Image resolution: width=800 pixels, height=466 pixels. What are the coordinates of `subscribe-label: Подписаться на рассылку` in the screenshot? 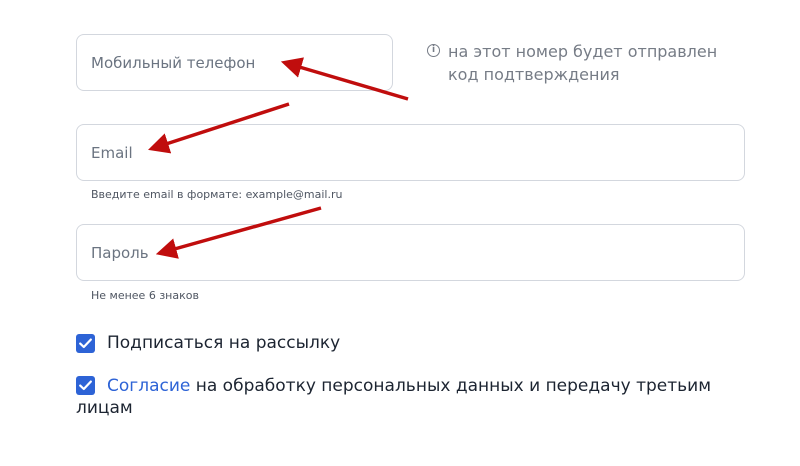 It's located at (223, 343).